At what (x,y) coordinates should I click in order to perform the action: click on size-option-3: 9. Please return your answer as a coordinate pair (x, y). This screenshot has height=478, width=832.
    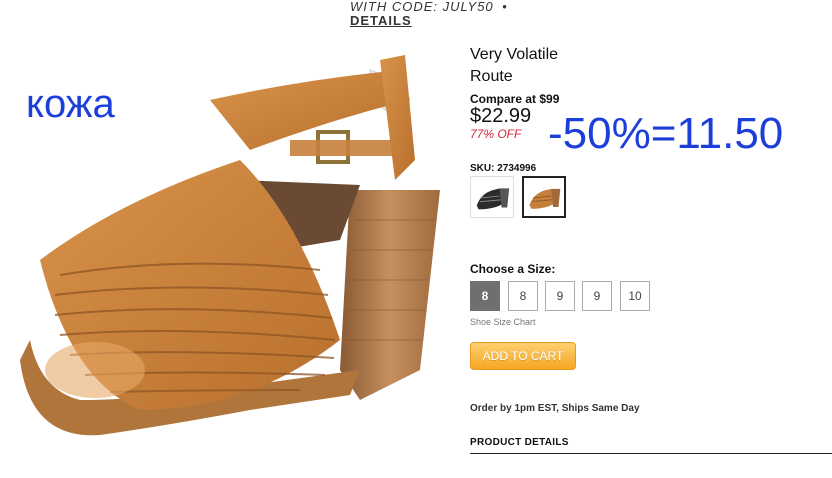
    Looking at the image, I should click on (560, 296).